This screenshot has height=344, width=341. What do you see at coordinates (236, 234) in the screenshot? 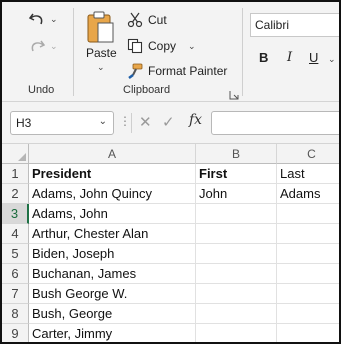
I see `cell-b4` at bounding box center [236, 234].